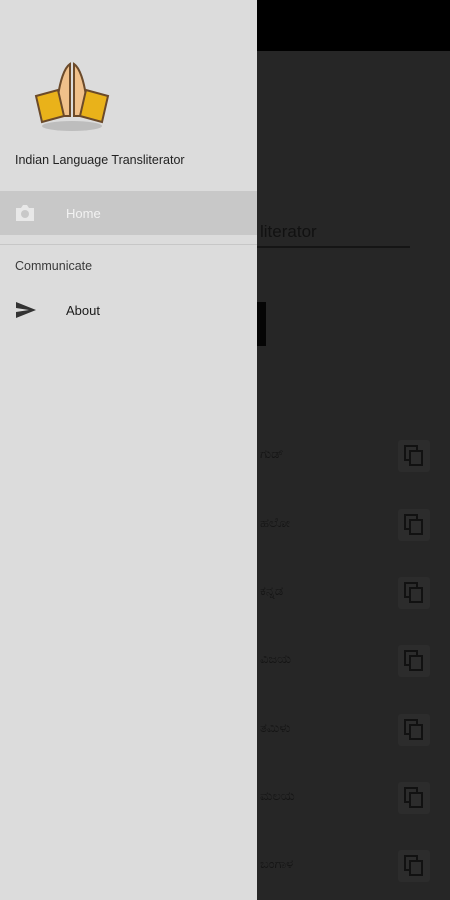 This screenshot has height=900, width=450. Describe the element at coordinates (277, 795) in the screenshot. I see `list-item-text: ಮಲಯ` at that location.